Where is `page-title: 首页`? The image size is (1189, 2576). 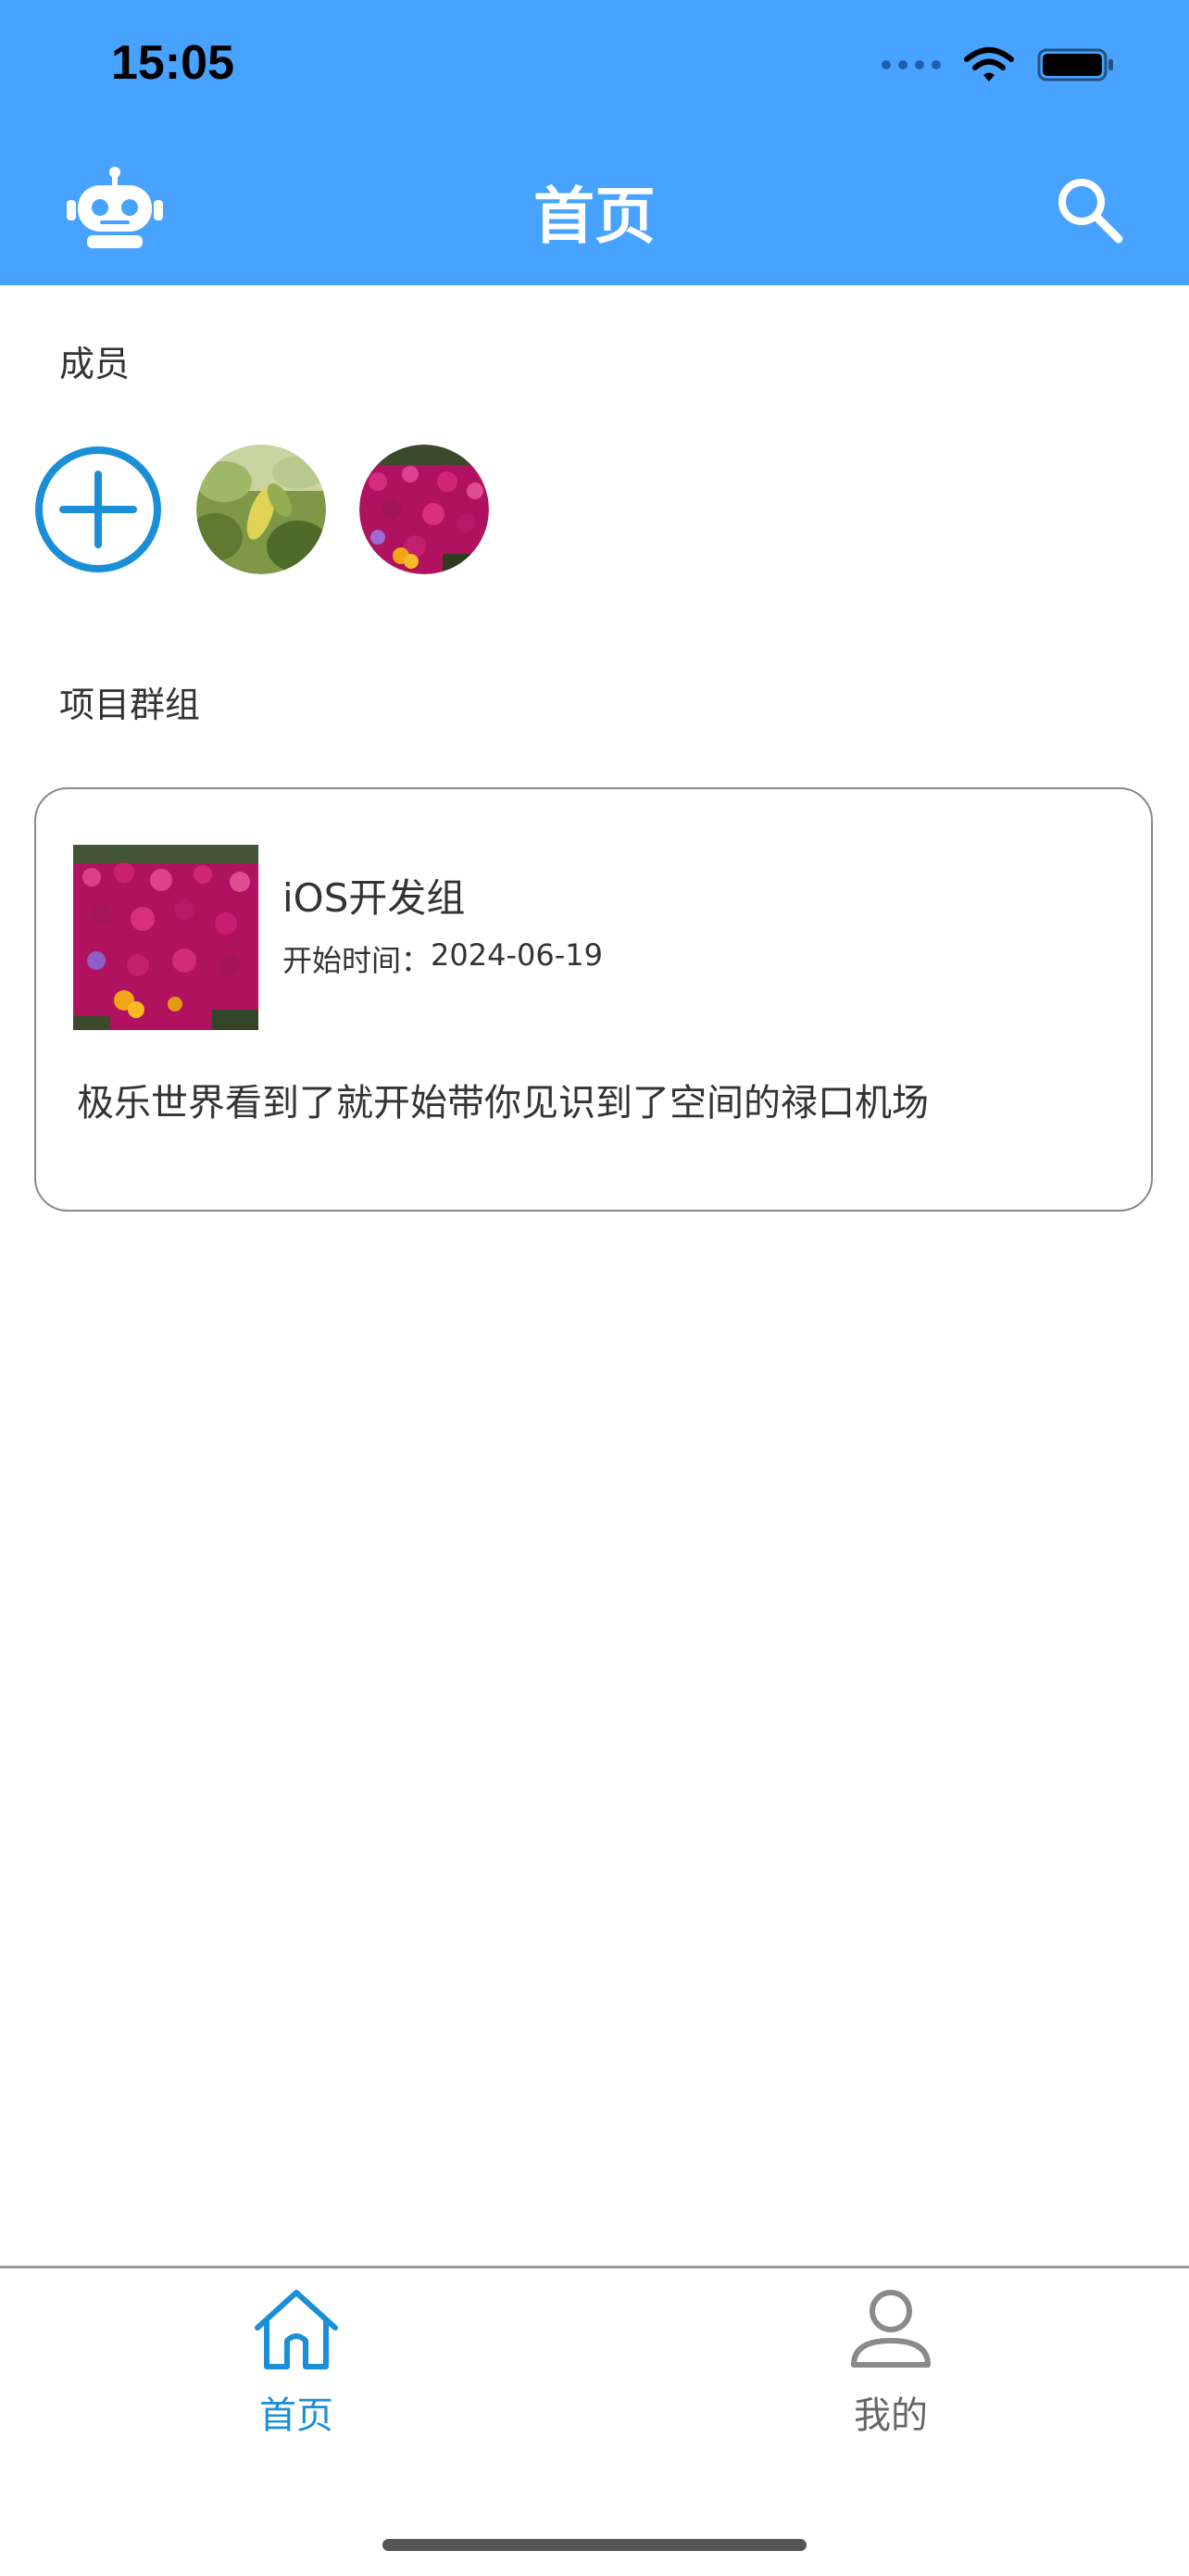
page-title: 首页 is located at coordinates (594, 216).